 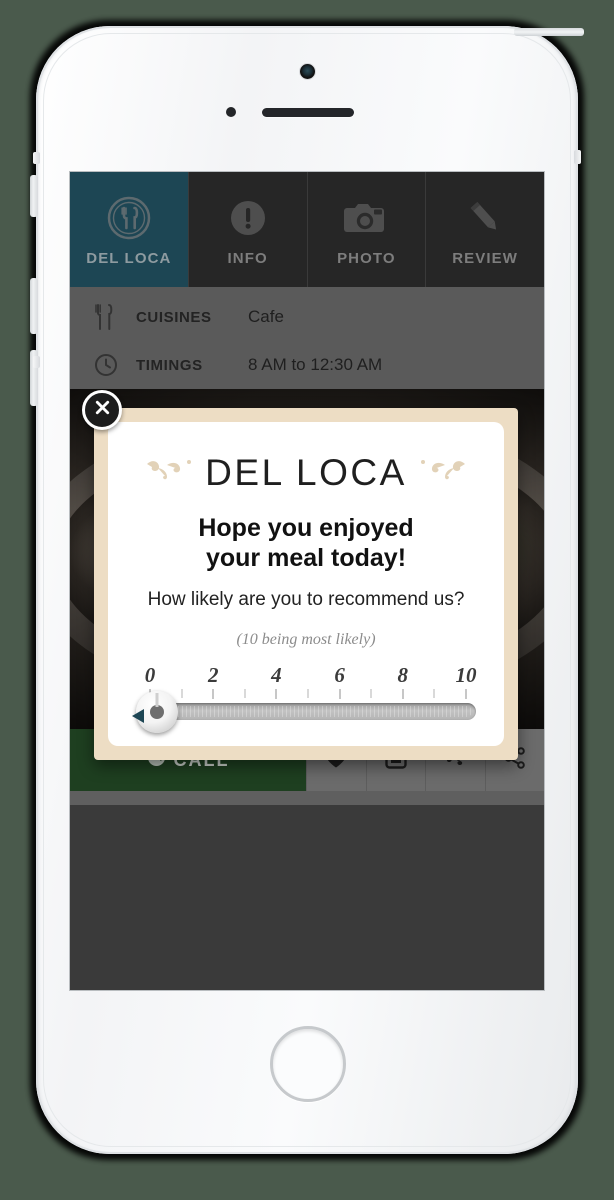 What do you see at coordinates (485, 258) in the screenshot?
I see `tab-label-review: REVIEW` at bounding box center [485, 258].